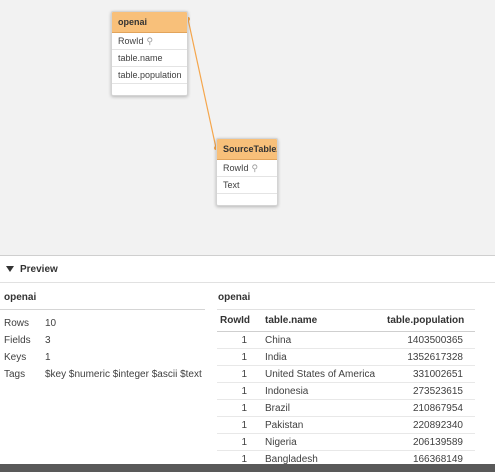  What do you see at coordinates (320, 425) in the screenshot?
I see `cell-name: Pakistan` at bounding box center [320, 425].